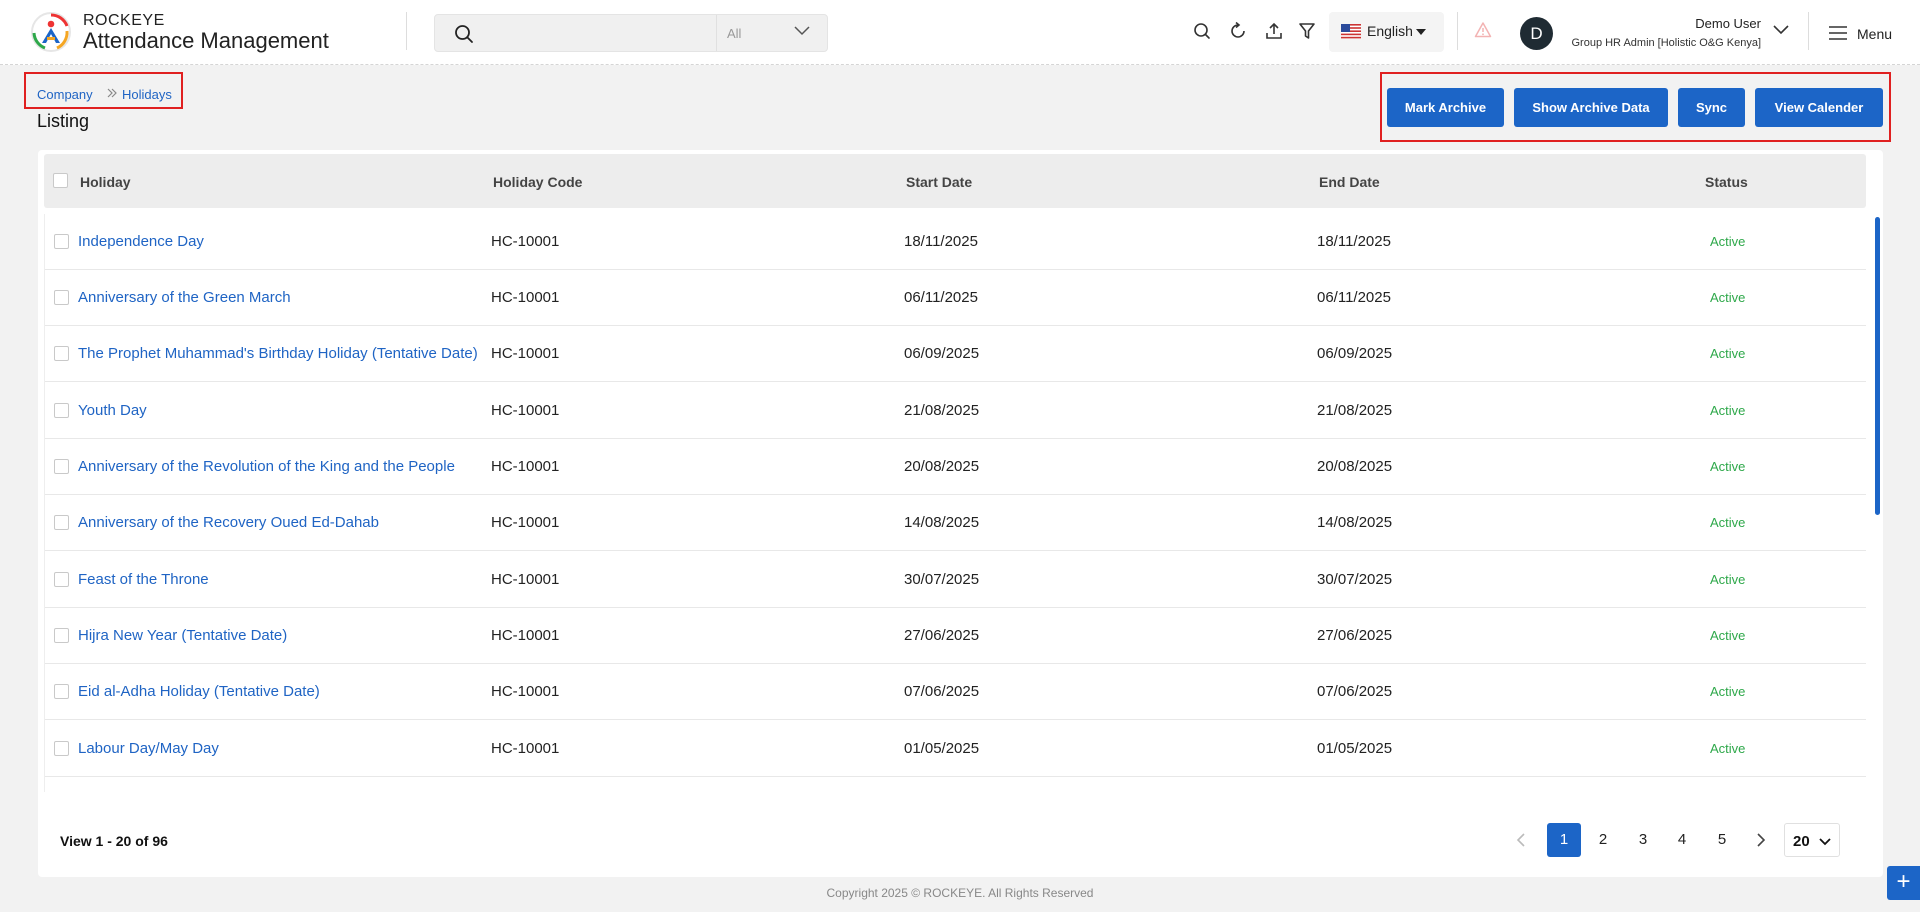  What do you see at coordinates (1761, 840) in the screenshot?
I see `chevron-right-icon` at bounding box center [1761, 840].